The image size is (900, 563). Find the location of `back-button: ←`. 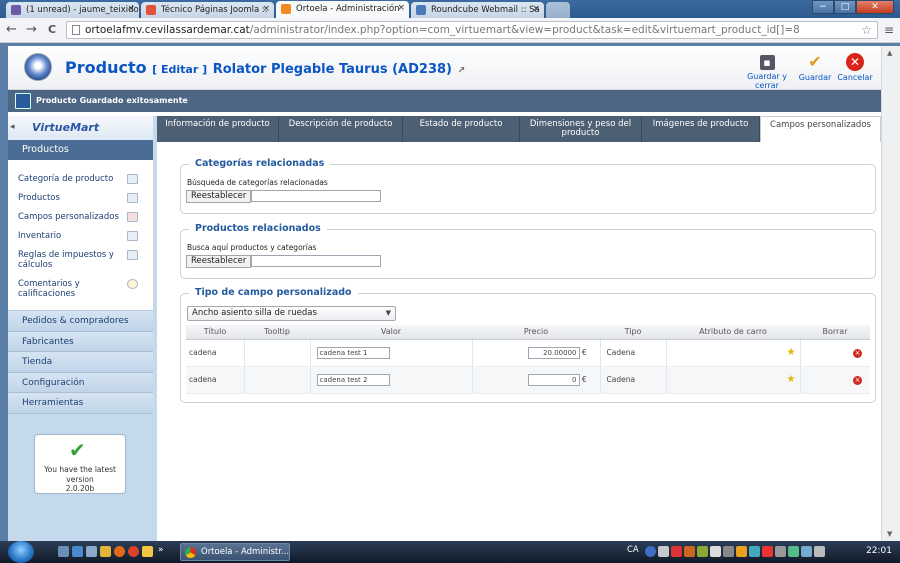

back-button: ← is located at coordinates (11, 30).